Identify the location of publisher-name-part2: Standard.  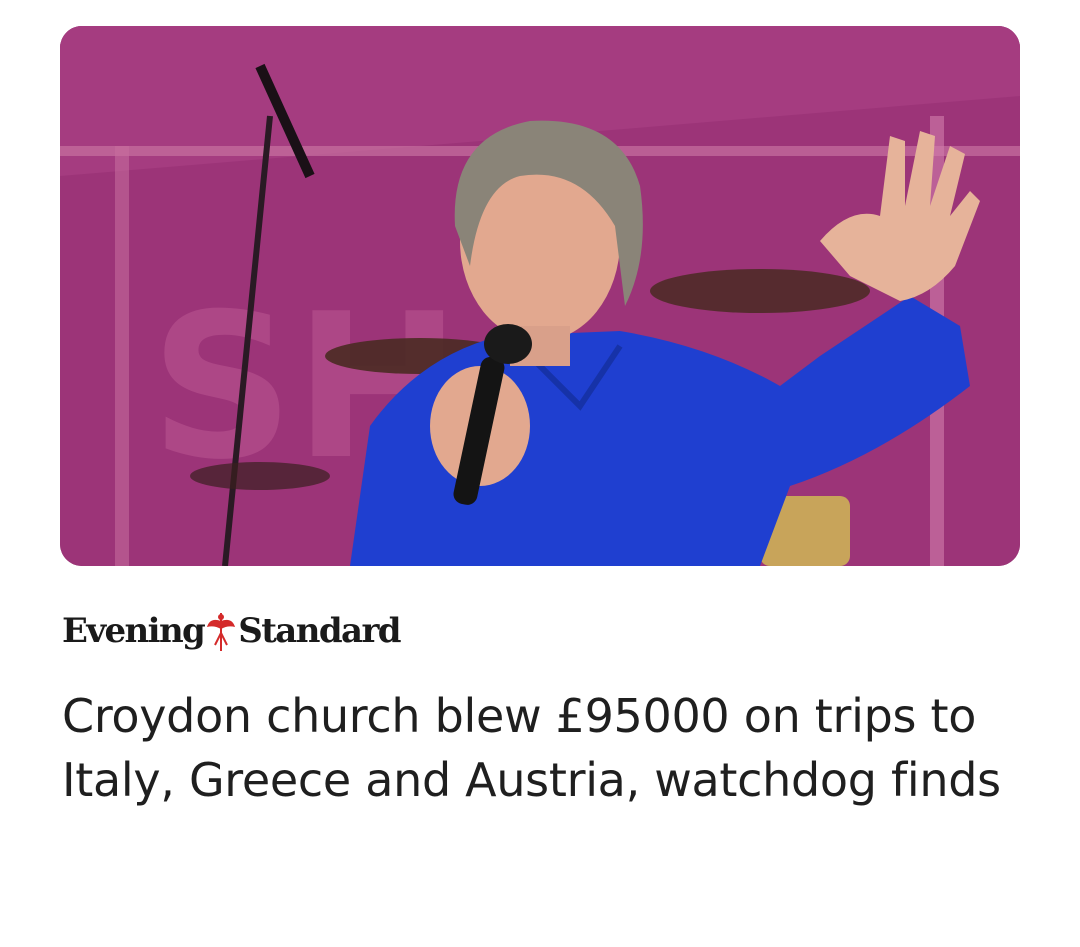
(319, 631).